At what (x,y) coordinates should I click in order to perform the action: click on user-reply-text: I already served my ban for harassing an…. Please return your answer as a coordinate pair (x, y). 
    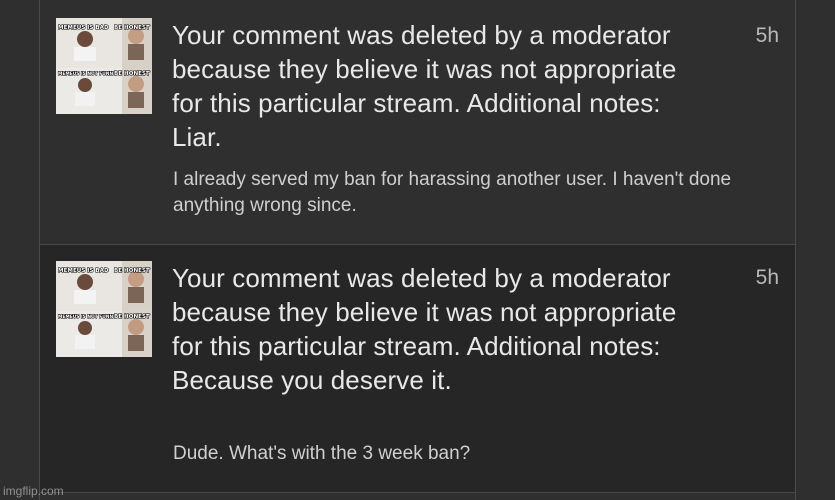
    Looking at the image, I should click on (452, 192).